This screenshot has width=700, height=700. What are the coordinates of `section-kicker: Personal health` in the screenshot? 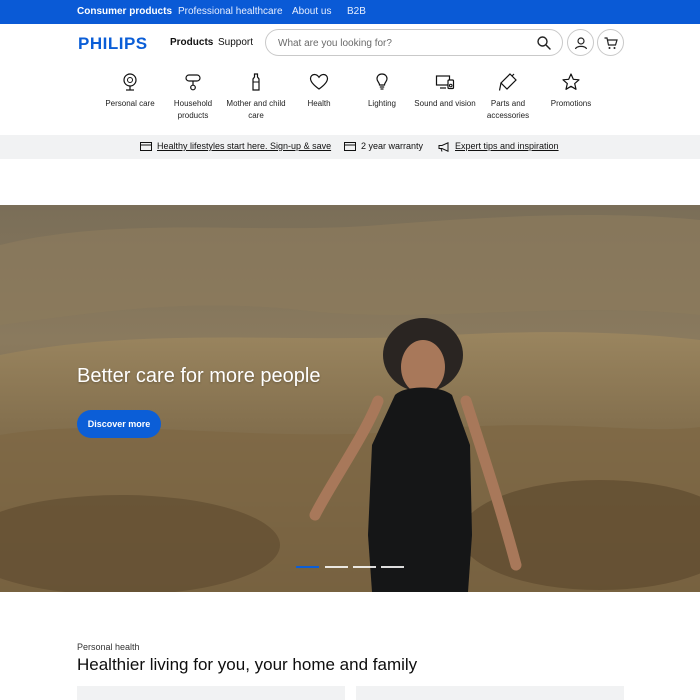 It's located at (108, 647).